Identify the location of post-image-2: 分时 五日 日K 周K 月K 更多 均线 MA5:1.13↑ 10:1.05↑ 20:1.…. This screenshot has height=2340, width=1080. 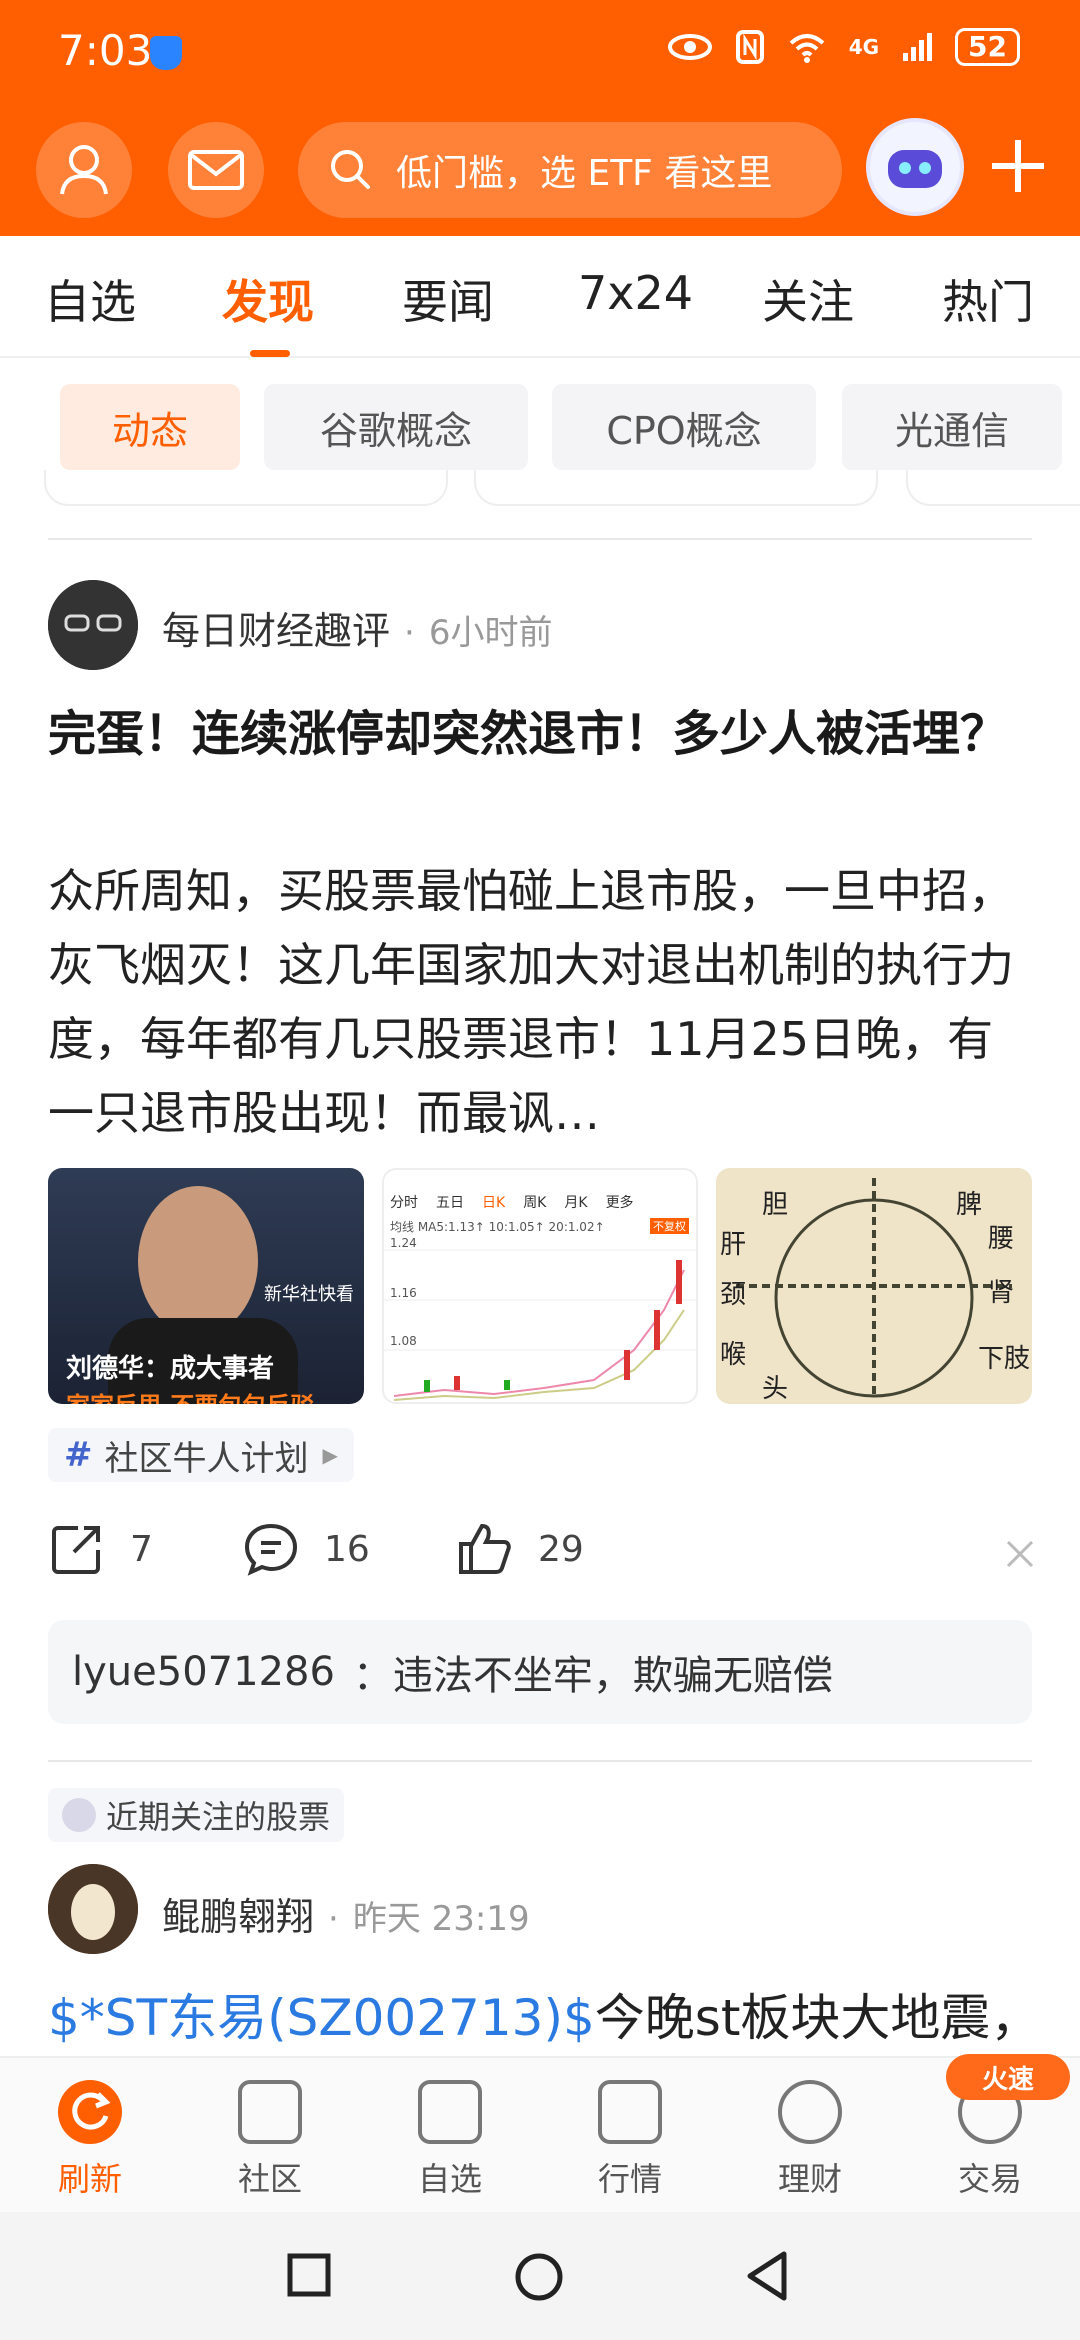
(540, 1286).